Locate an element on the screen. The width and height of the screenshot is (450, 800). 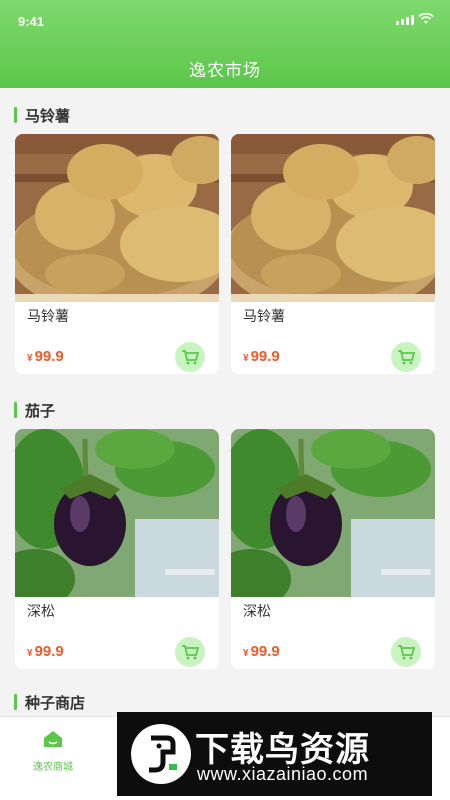
status-time: 9:41 is located at coordinates (31, 21).